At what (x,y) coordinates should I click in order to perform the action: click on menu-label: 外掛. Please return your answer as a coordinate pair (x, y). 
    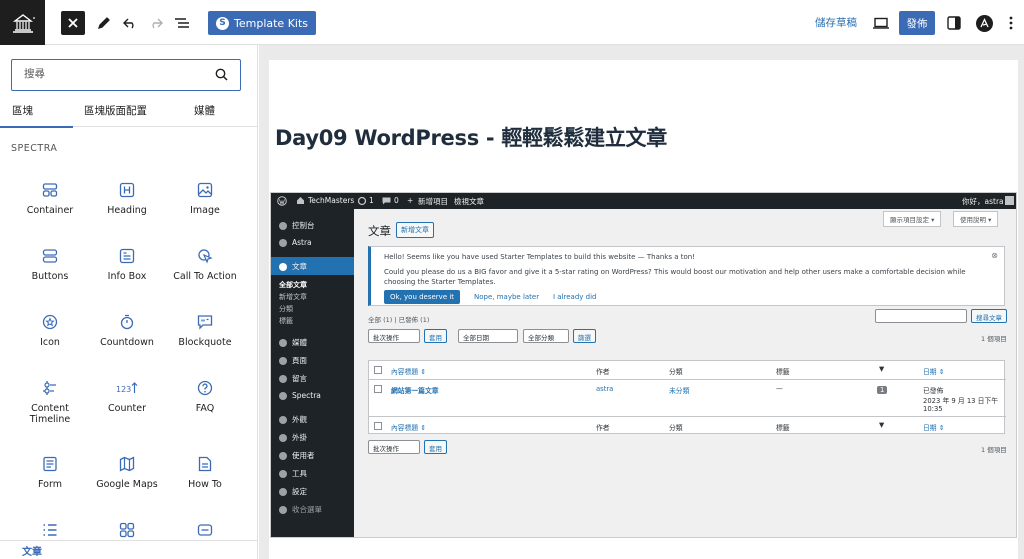
    Looking at the image, I should click on (299, 437).